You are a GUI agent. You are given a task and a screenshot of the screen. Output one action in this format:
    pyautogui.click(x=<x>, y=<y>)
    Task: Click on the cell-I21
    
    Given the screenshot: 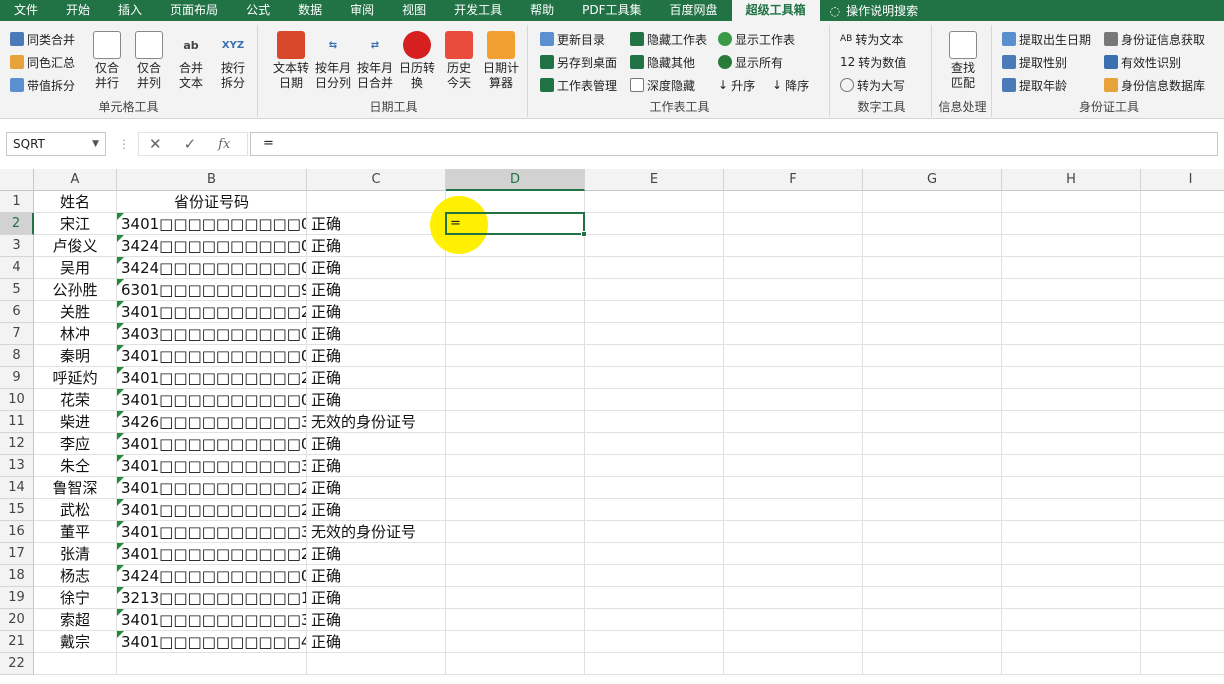 What is the action you would take?
    pyautogui.click(x=1182, y=642)
    